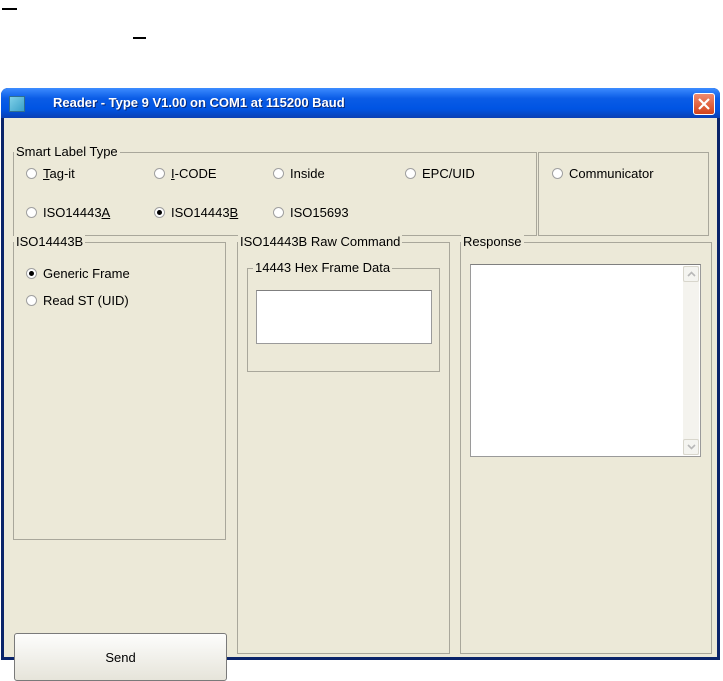  I want to click on send-button: Send, so click(120, 657).